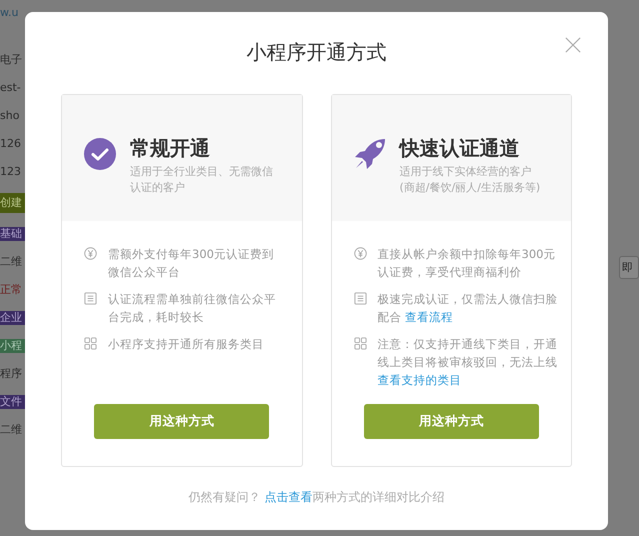 The image size is (639, 536). What do you see at coordinates (12, 12) in the screenshot?
I see `url-text: w.u` at bounding box center [12, 12].